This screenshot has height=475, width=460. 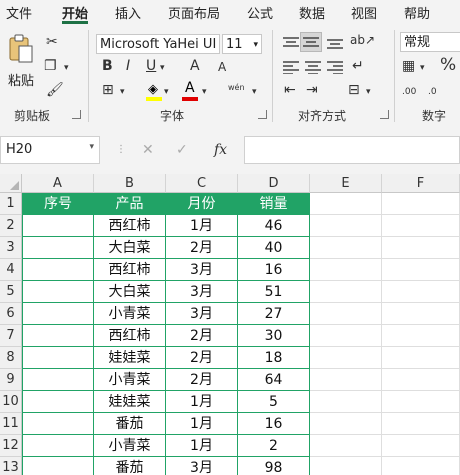 What do you see at coordinates (11, 336) in the screenshot?
I see `row-header-7: 7` at bounding box center [11, 336].